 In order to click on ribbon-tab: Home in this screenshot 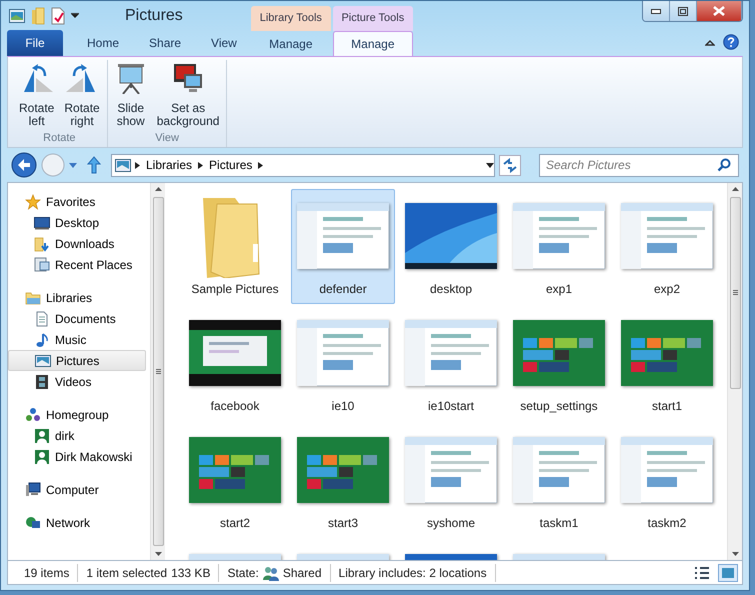, I will do `click(103, 43)`.